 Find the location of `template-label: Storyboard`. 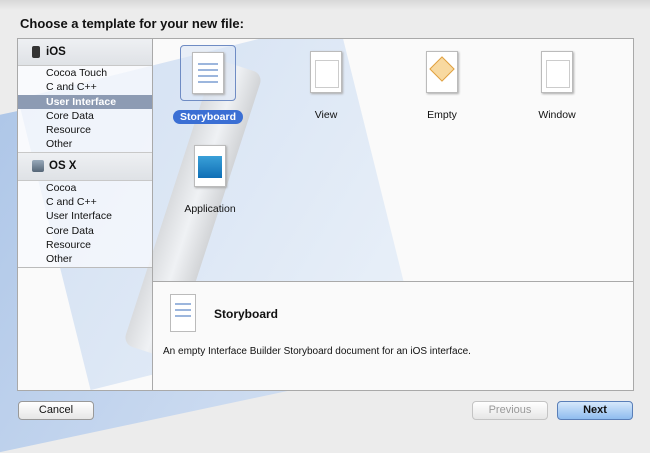

template-label: Storyboard is located at coordinates (207, 117).